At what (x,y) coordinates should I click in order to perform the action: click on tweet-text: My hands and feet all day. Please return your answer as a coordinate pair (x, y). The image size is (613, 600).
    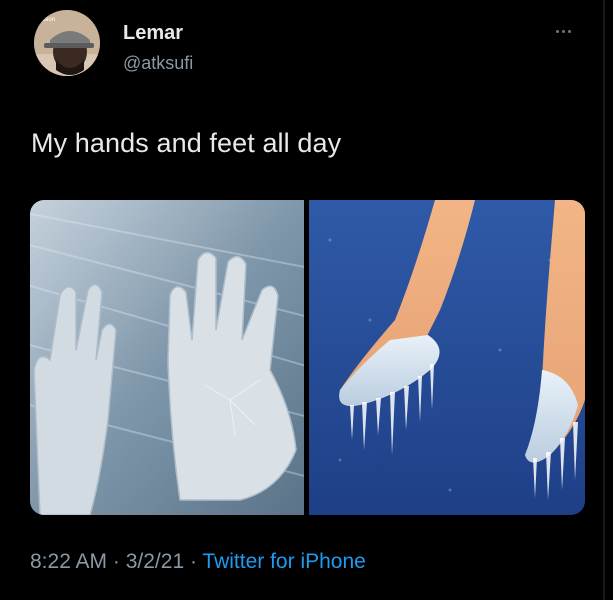
    Looking at the image, I should click on (186, 143).